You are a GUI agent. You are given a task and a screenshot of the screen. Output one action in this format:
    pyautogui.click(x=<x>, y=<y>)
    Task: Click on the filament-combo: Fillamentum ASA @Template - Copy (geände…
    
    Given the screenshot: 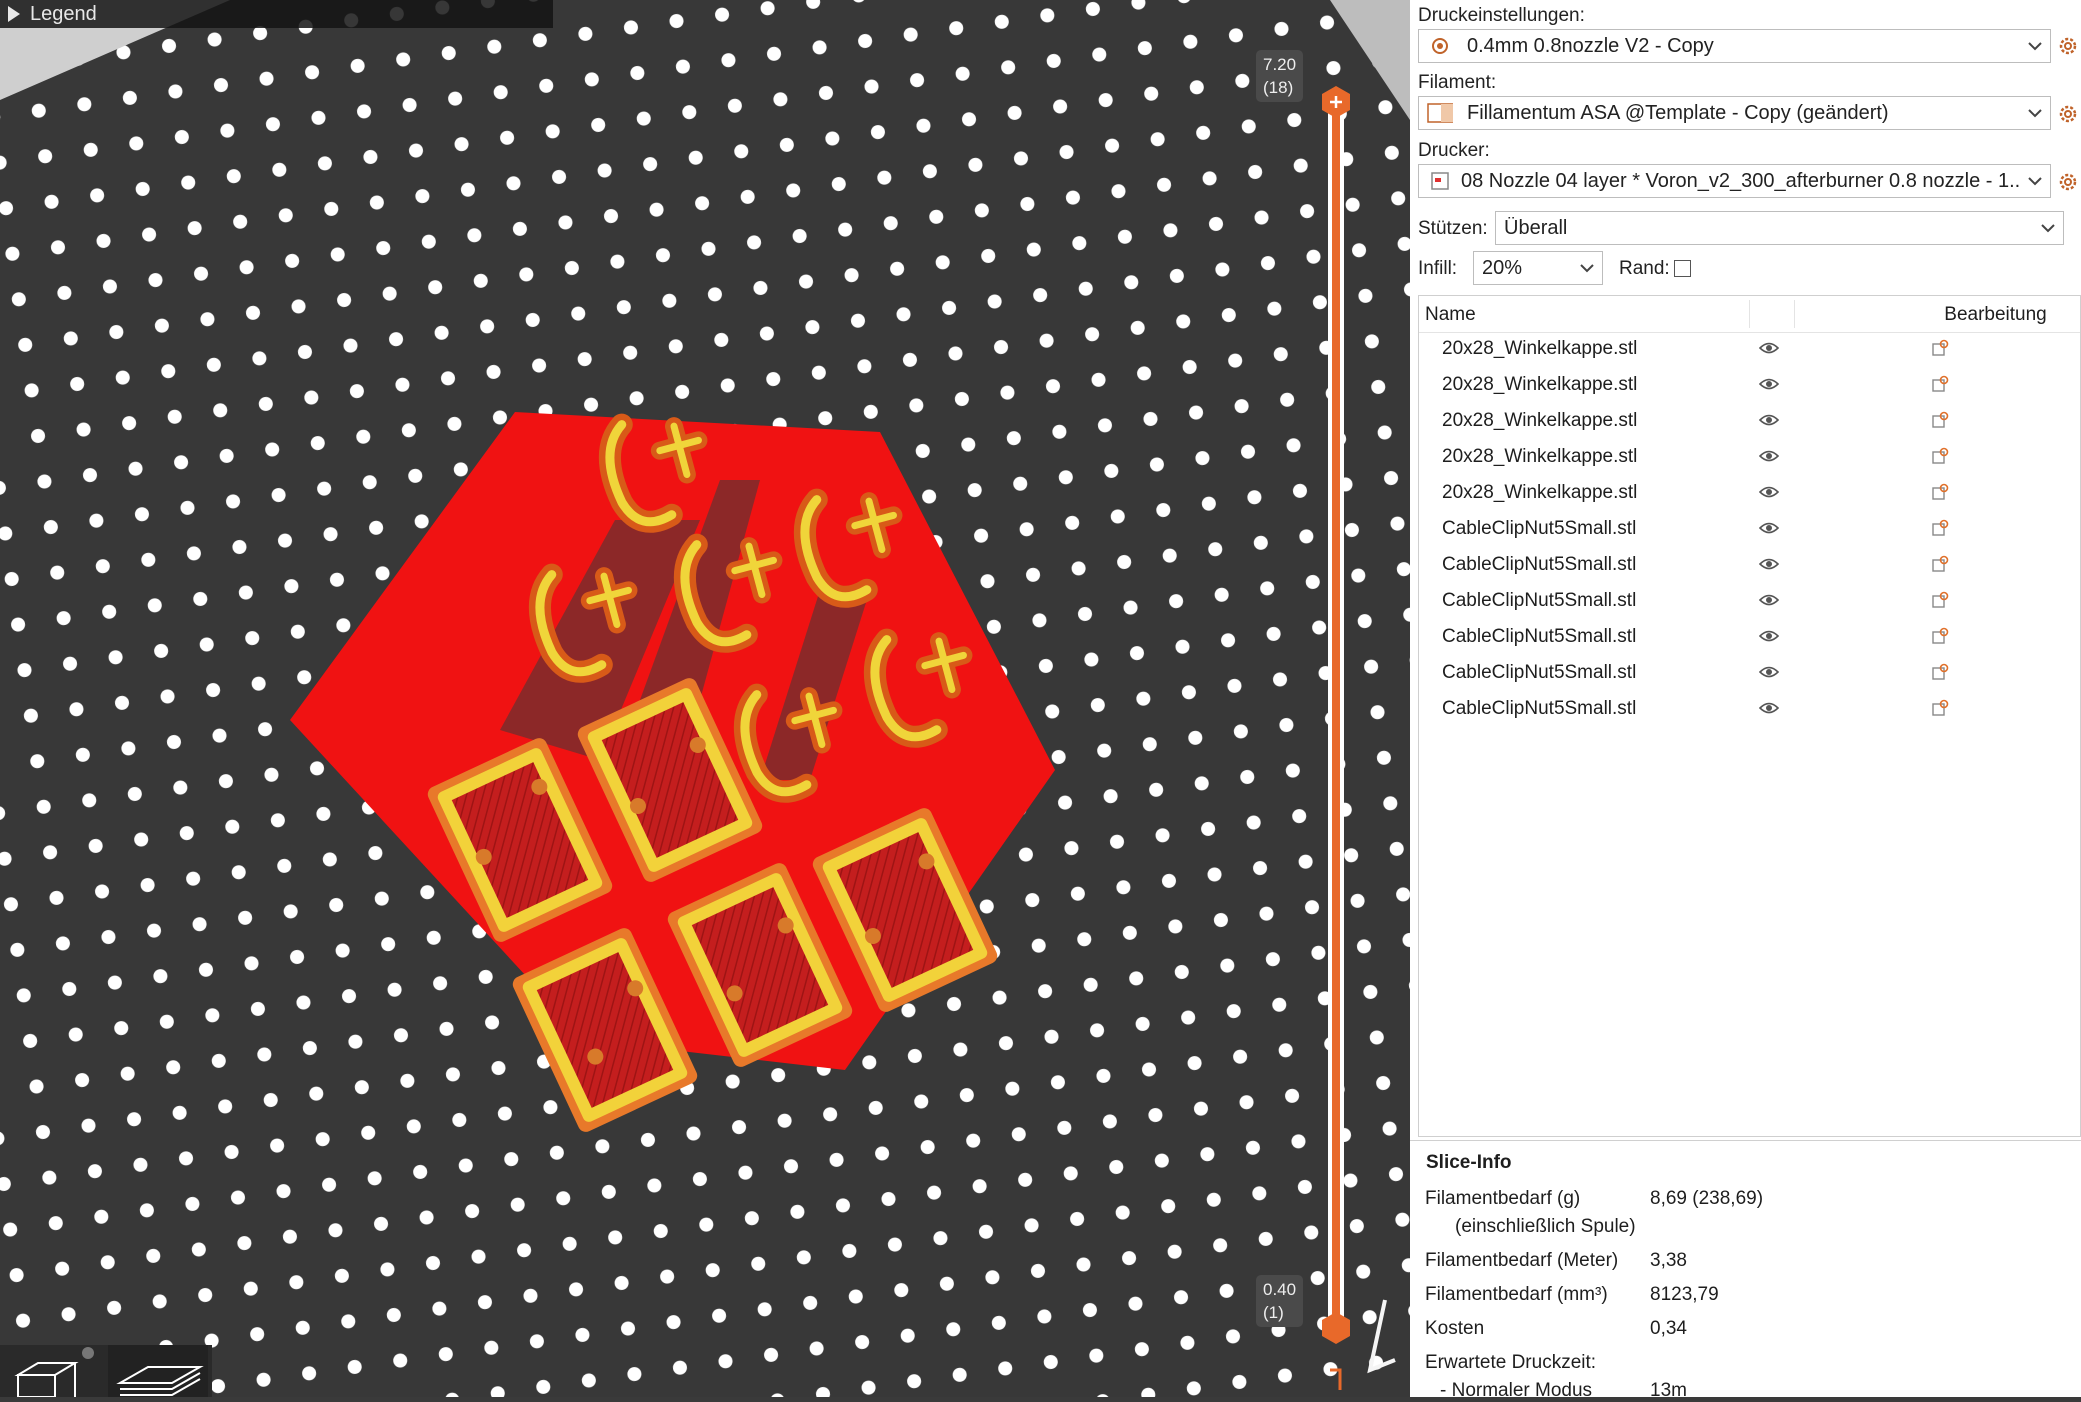 What is the action you would take?
    pyautogui.click(x=1734, y=113)
    